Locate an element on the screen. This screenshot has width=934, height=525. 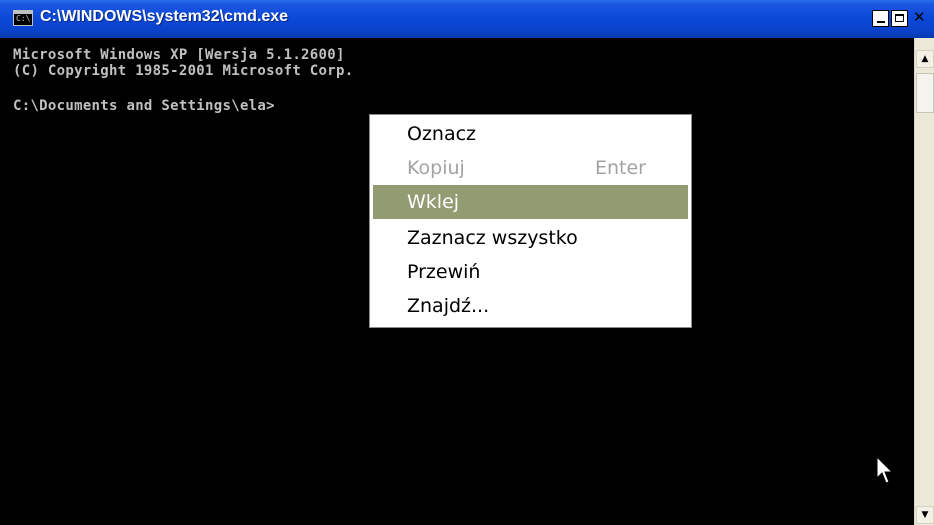
maximize-icon is located at coordinates (899, 18).